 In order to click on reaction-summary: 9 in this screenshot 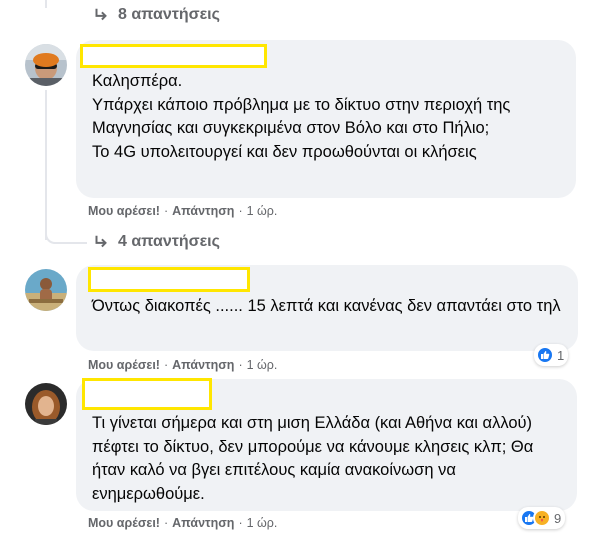, I will do `click(542, 518)`.